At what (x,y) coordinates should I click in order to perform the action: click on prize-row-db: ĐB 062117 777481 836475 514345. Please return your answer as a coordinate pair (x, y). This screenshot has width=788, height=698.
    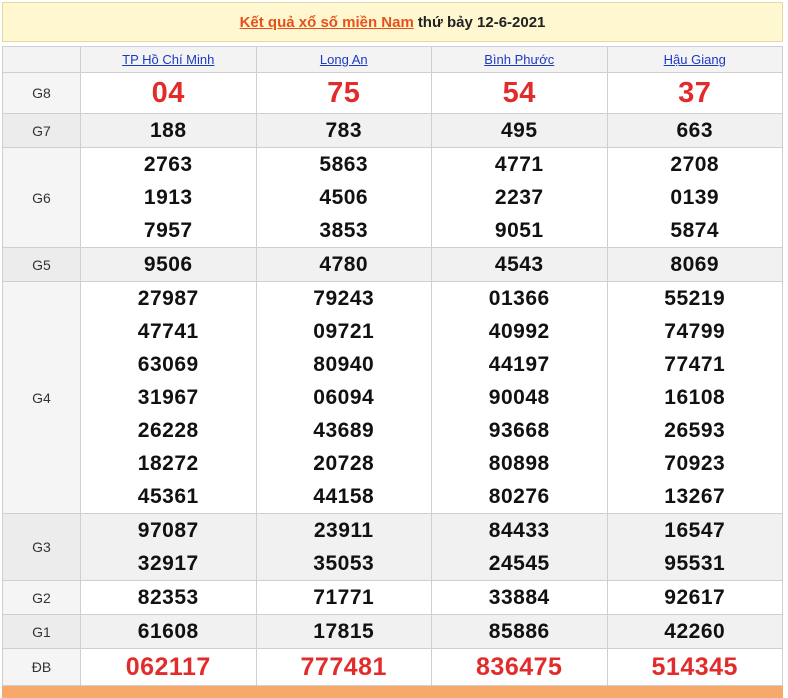
    Looking at the image, I should click on (392, 667).